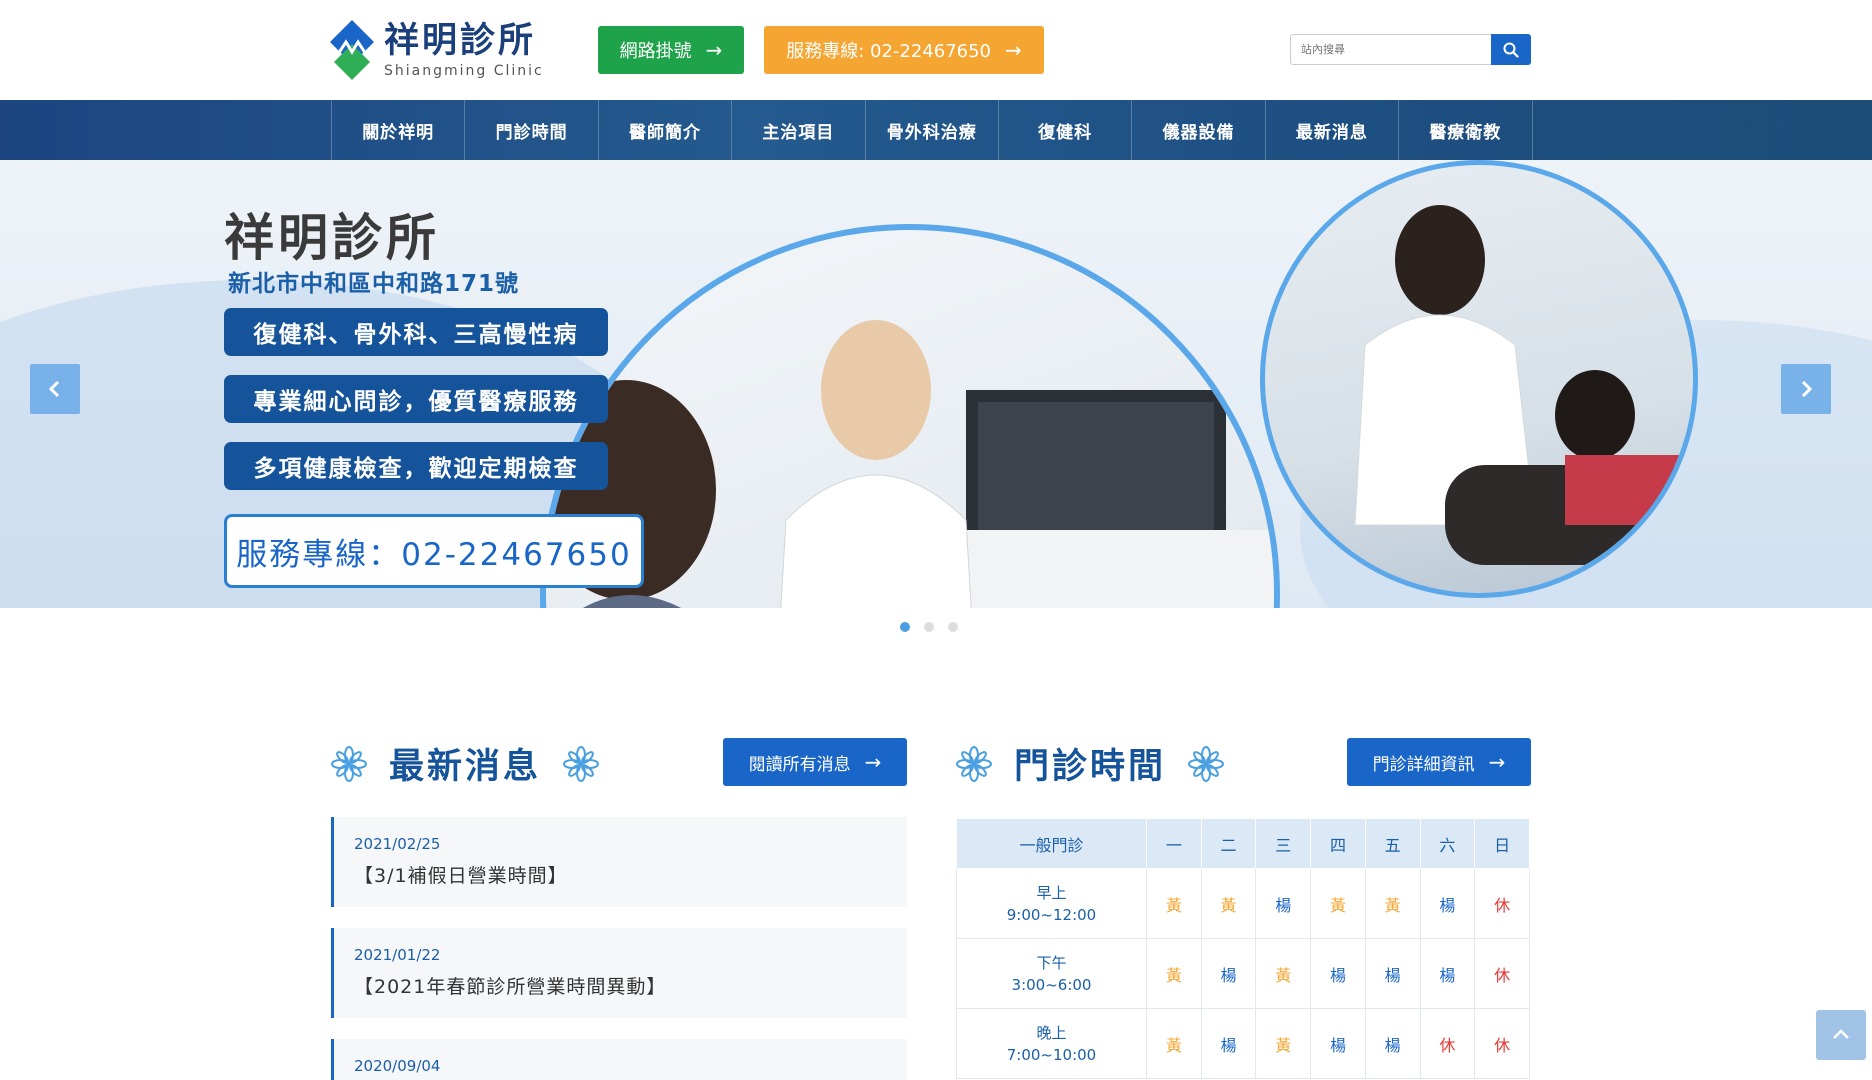  Describe the element at coordinates (1051, 1043) in the screenshot. I see `schedule-period: 晚上 7:00~10:00` at that location.